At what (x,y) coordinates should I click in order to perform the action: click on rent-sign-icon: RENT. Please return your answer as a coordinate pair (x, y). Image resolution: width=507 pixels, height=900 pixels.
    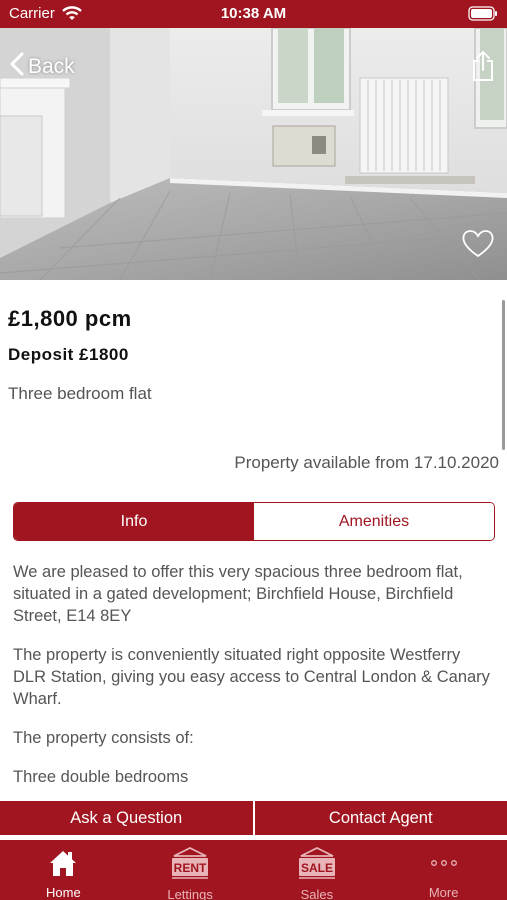
    Looking at the image, I should click on (190, 863).